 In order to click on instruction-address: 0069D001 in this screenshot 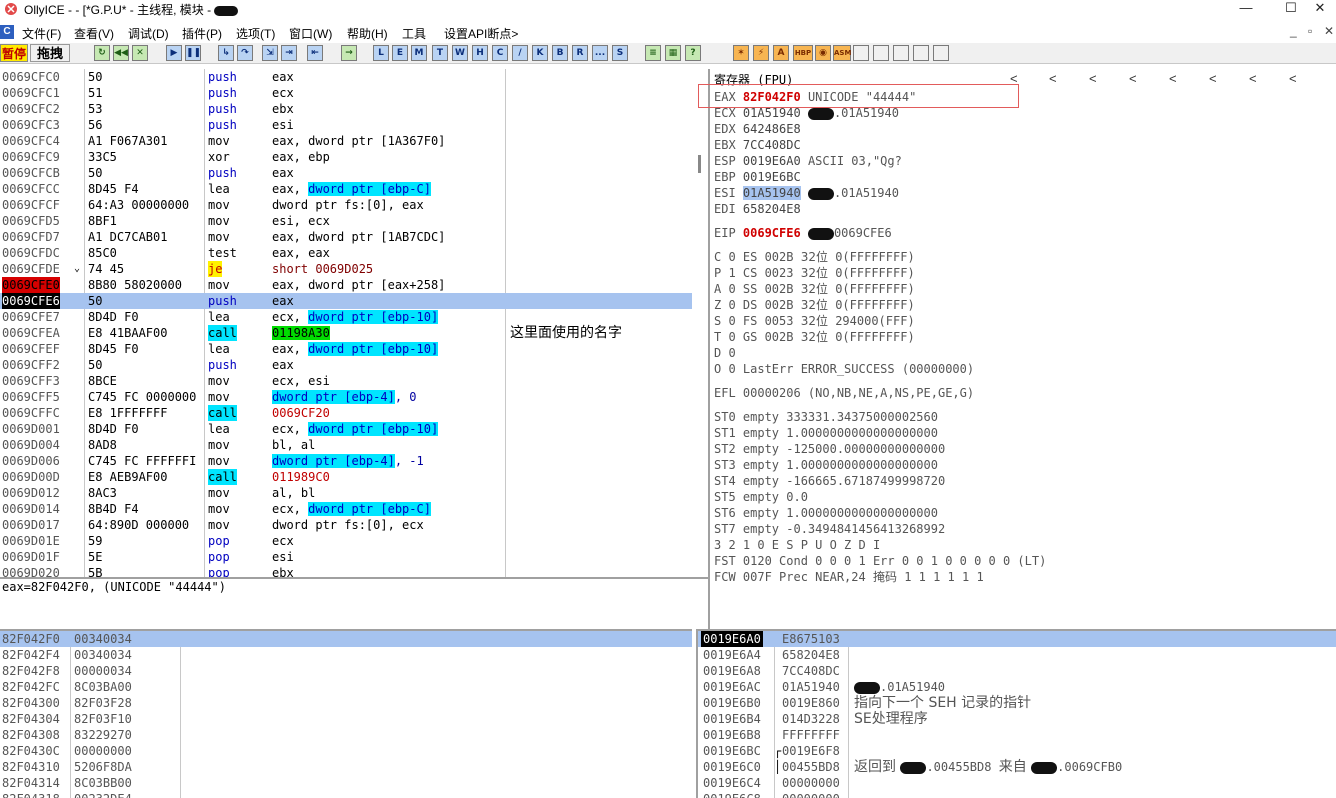, I will do `click(31, 429)`.